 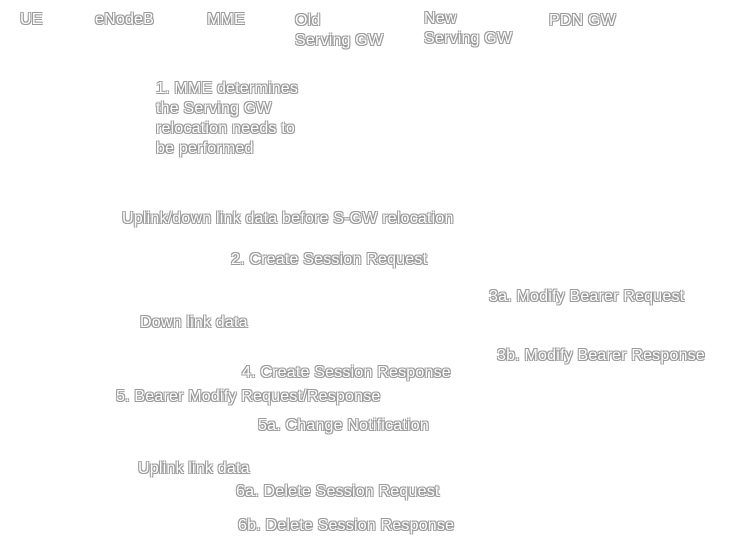 What do you see at coordinates (125, 19) in the screenshot?
I see `entity-enodeb: eNodeB` at bounding box center [125, 19].